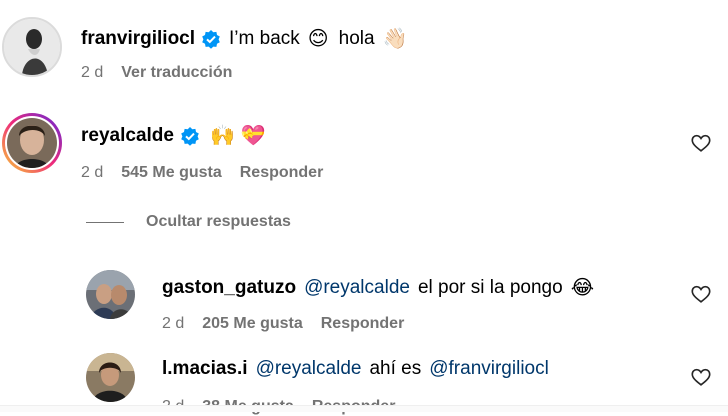 This screenshot has height=416, width=728. I want to click on avatar-reyalcalde, so click(32, 143).